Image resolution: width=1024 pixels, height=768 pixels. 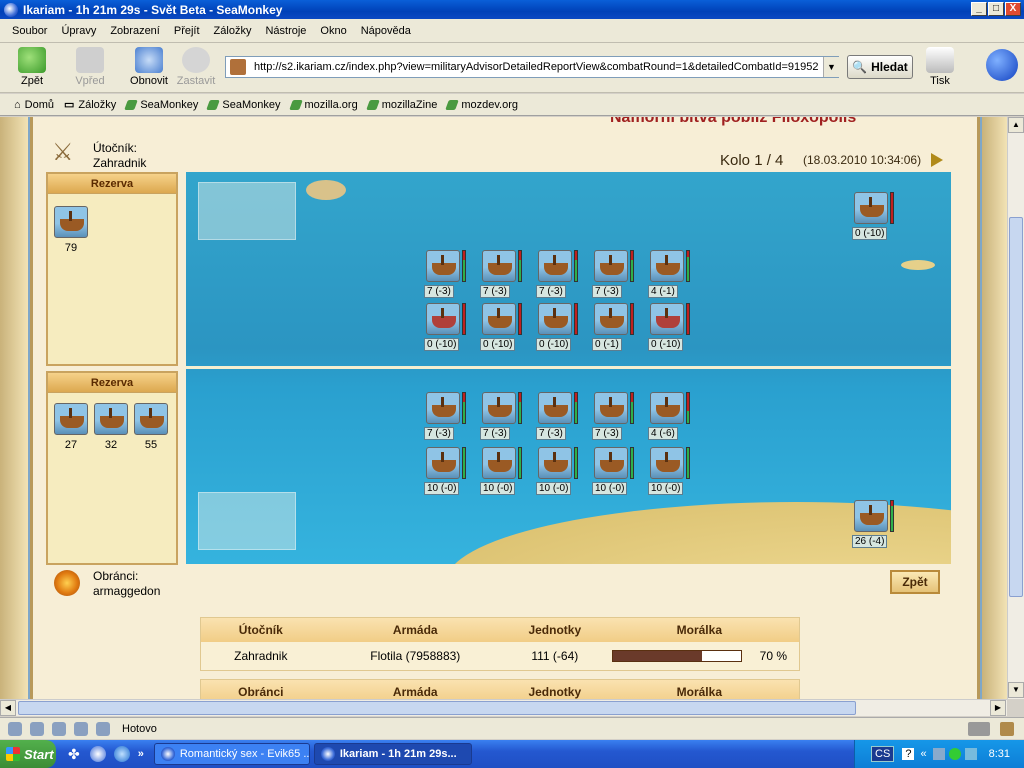 What do you see at coordinates (1013, 9) in the screenshot?
I see `close-button: X` at bounding box center [1013, 9].